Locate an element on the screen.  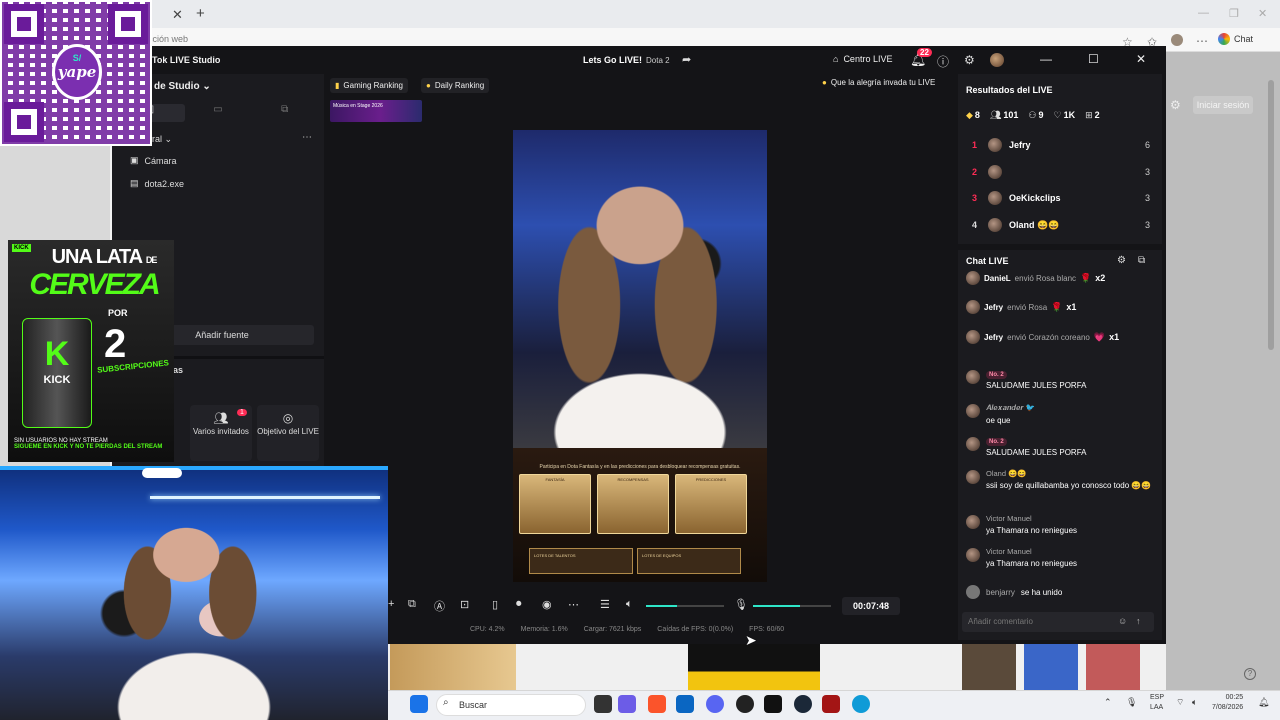
ranking-row: 3 OeKickclips 3 is located at coordinates (1061, 198).